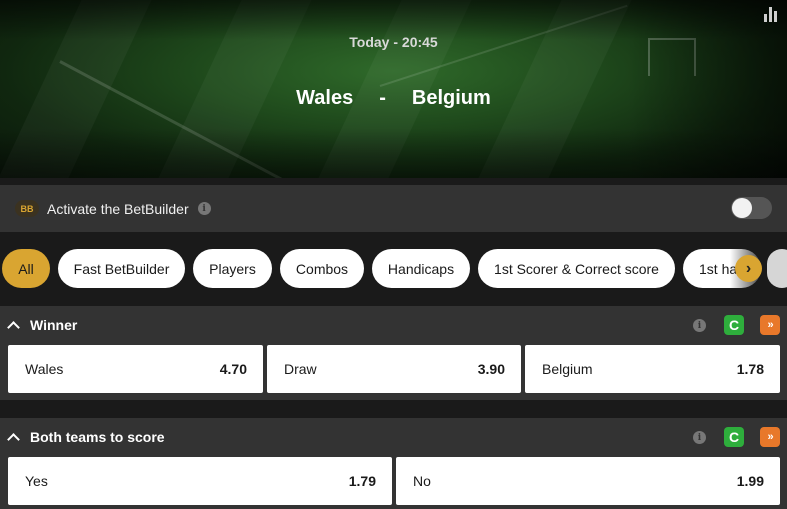  What do you see at coordinates (748, 268) in the screenshot?
I see `scroll-right-icon: ›` at bounding box center [748, 268].